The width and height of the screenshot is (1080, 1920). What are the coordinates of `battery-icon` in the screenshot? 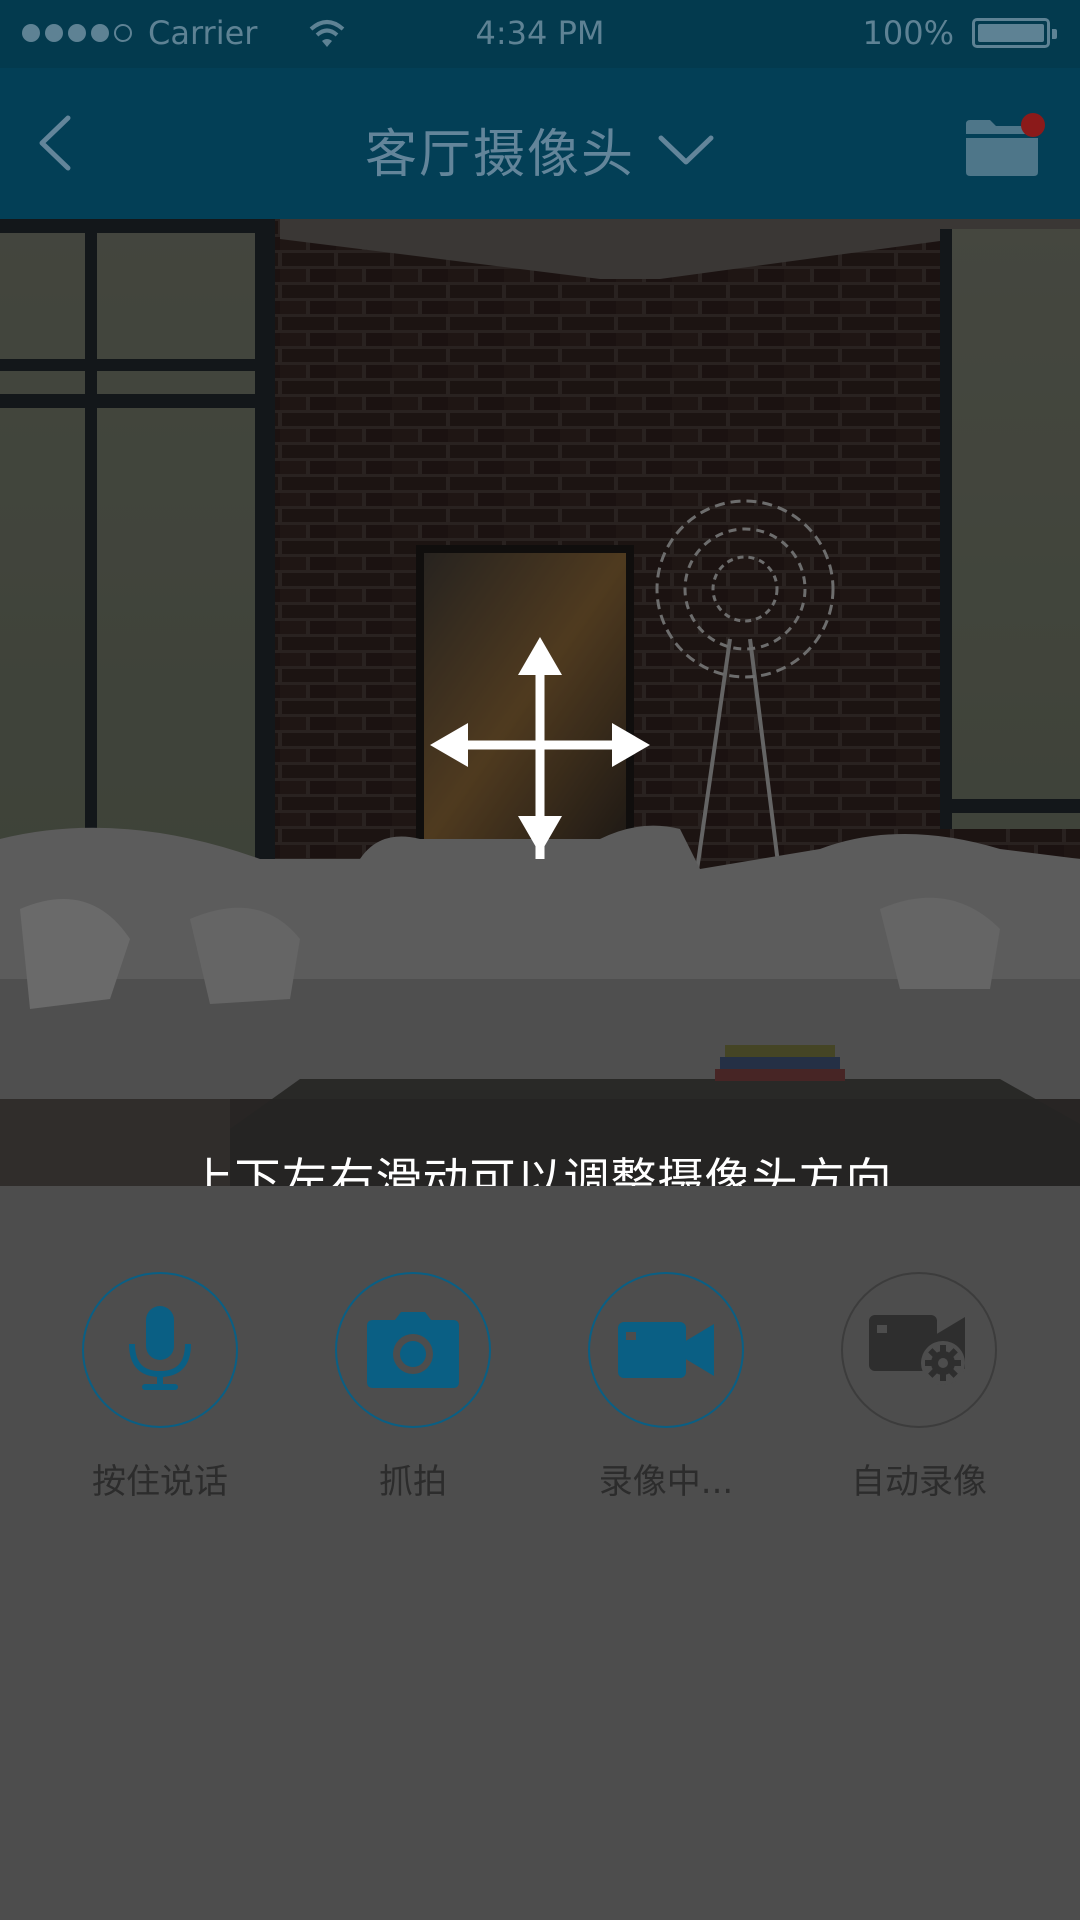 It's located at (1014, 33).